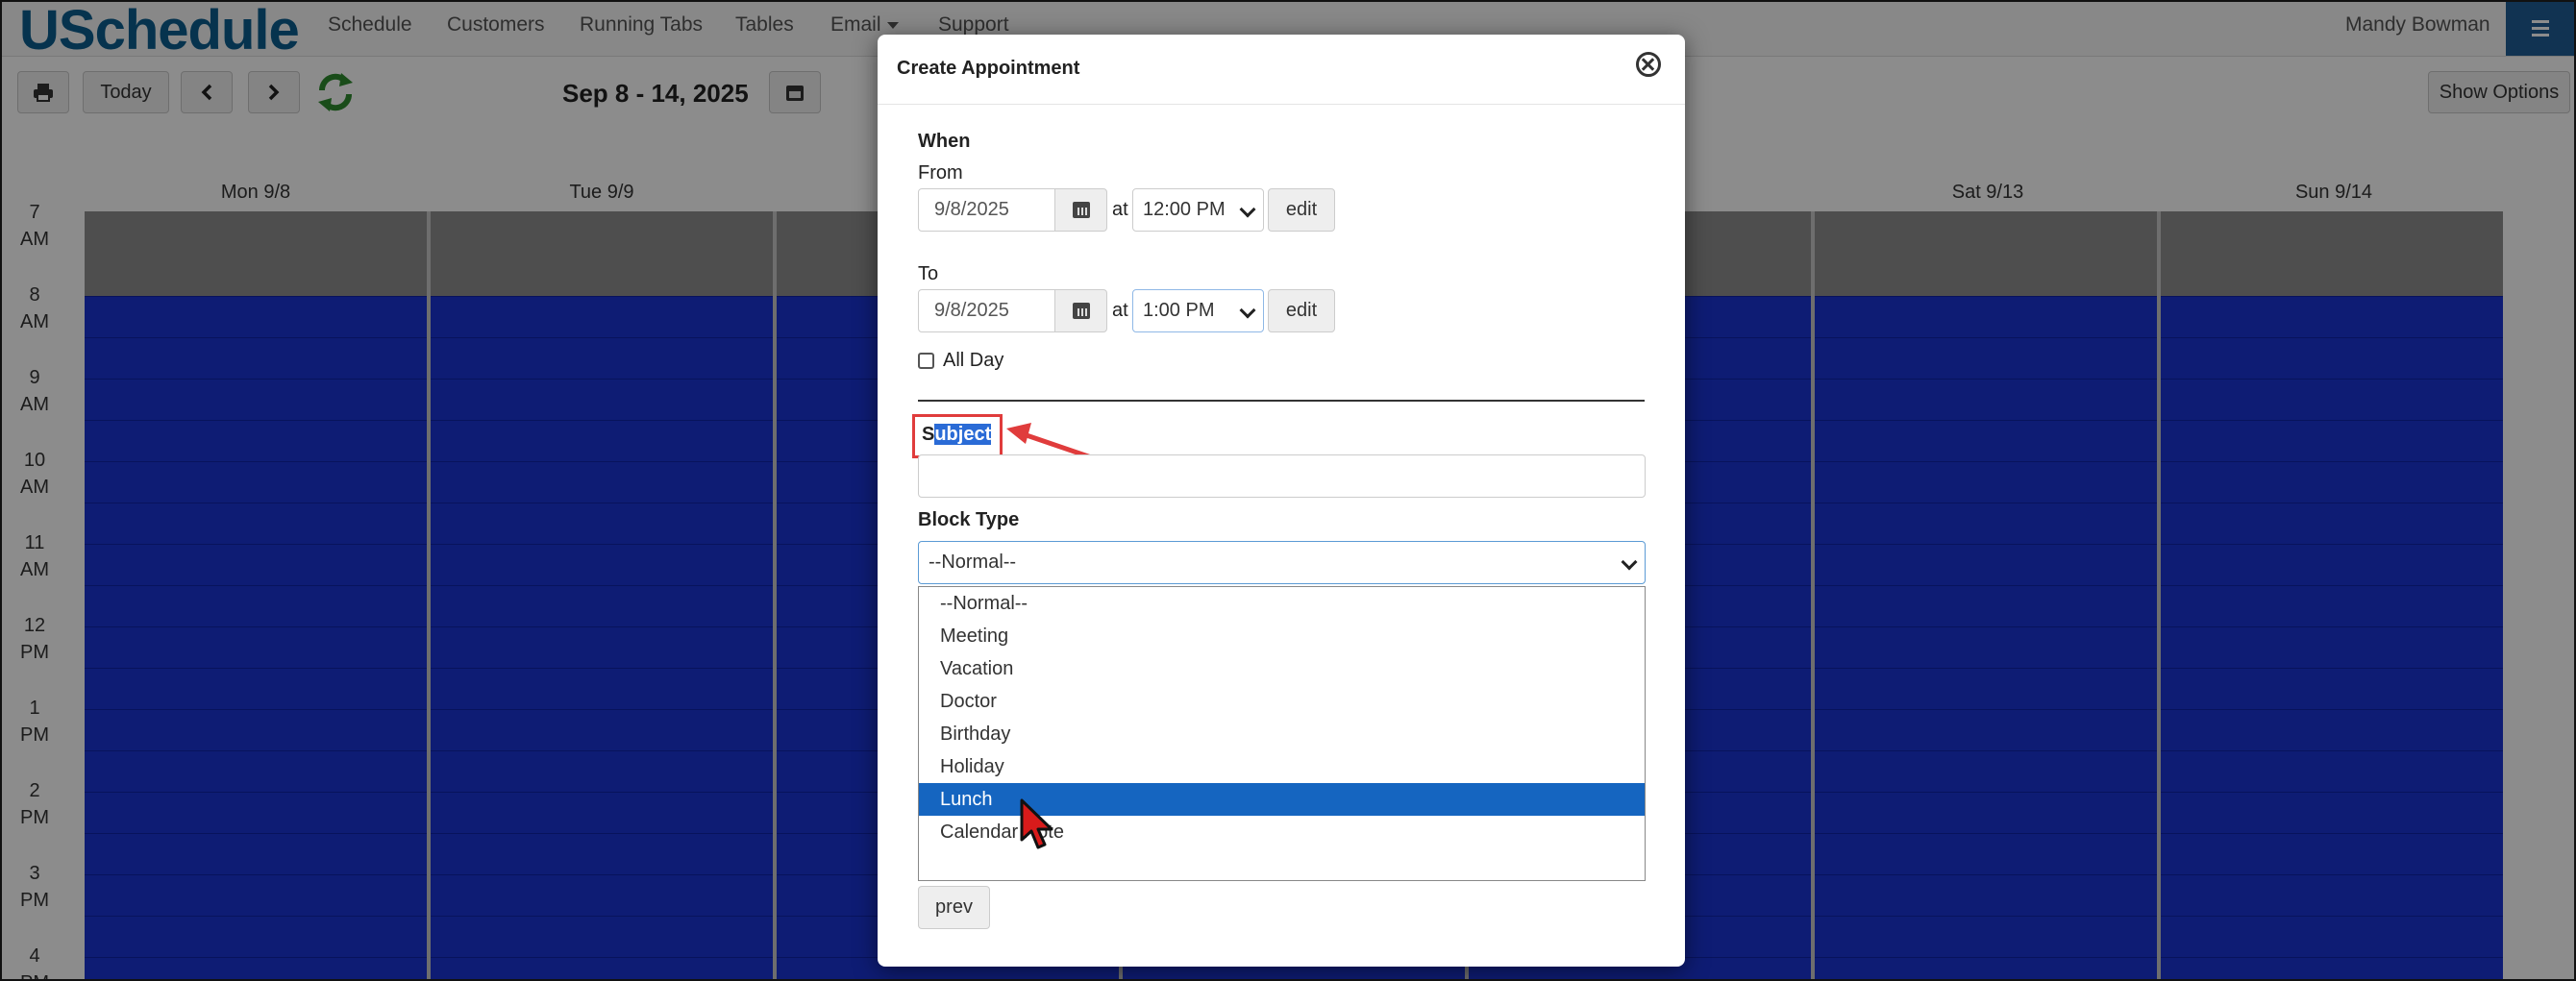 Image resolution: width=2576 pixels, height=981 pixels. Describe the element at coordinates (1282, 476) in the screenshot. I see `subject-input` at that location.